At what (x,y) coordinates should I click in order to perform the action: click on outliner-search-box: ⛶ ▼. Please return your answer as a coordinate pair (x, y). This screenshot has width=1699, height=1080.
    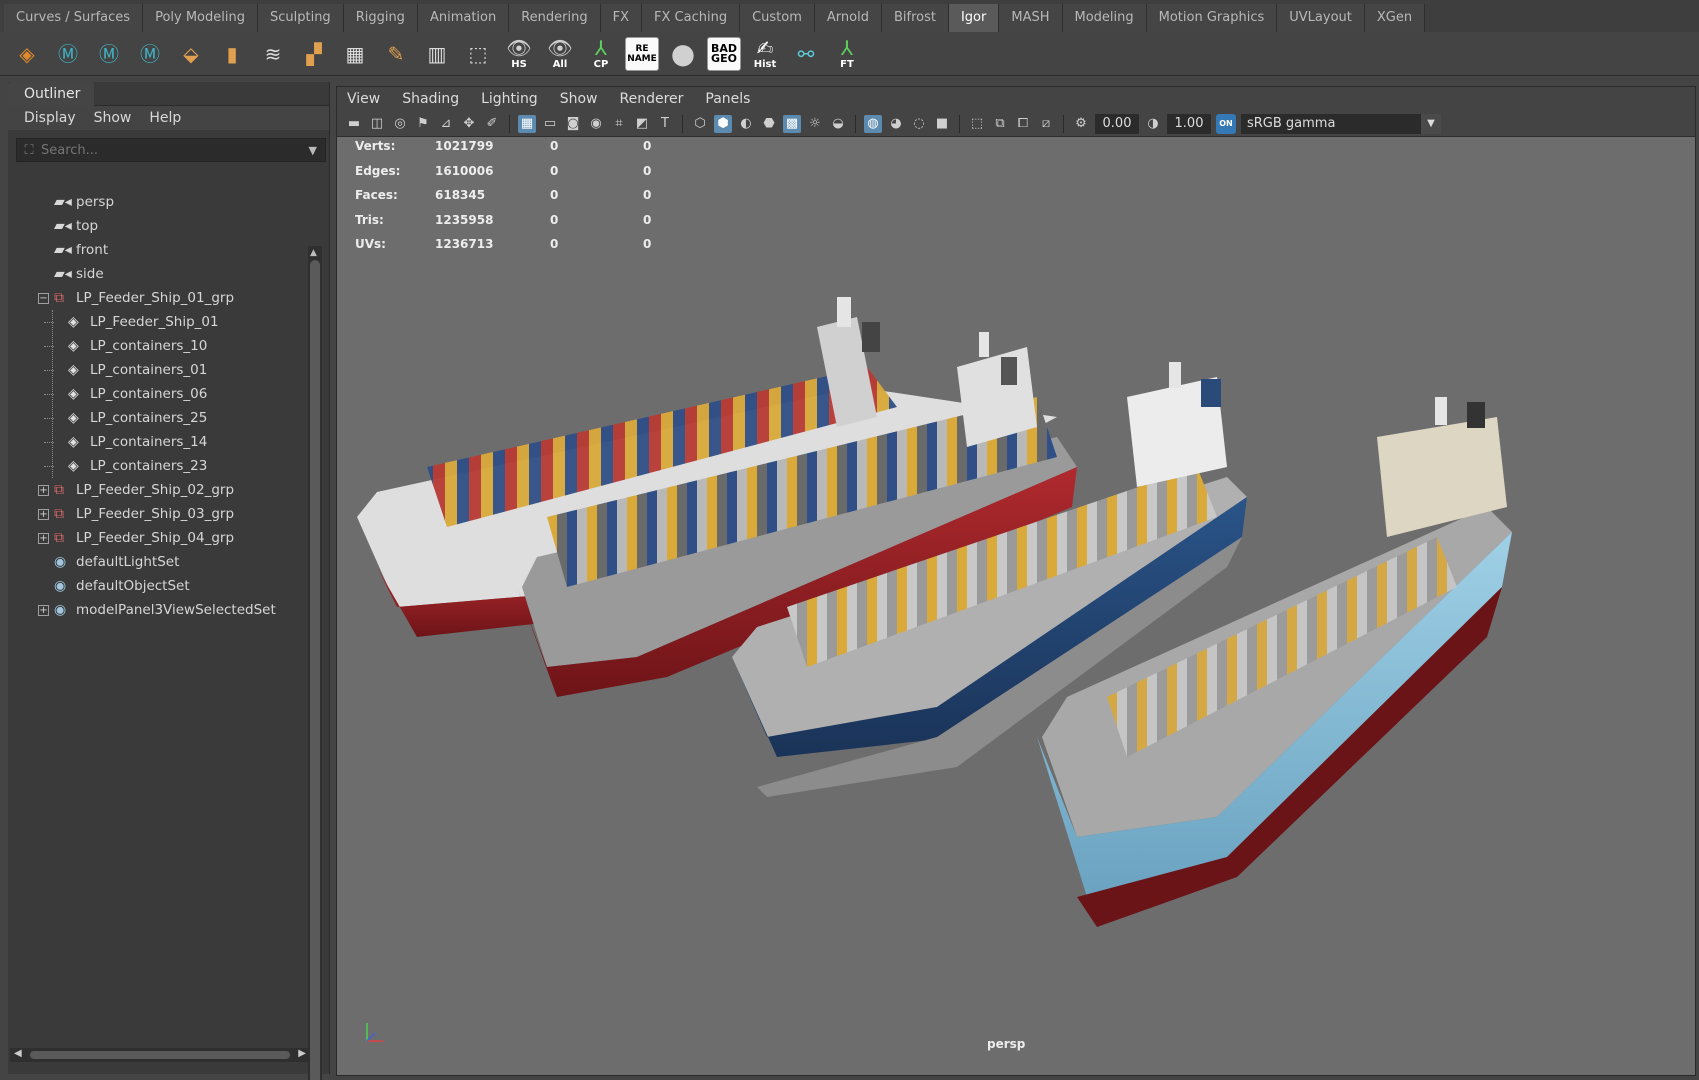
    Looking at the image, I should click on (171, 150).